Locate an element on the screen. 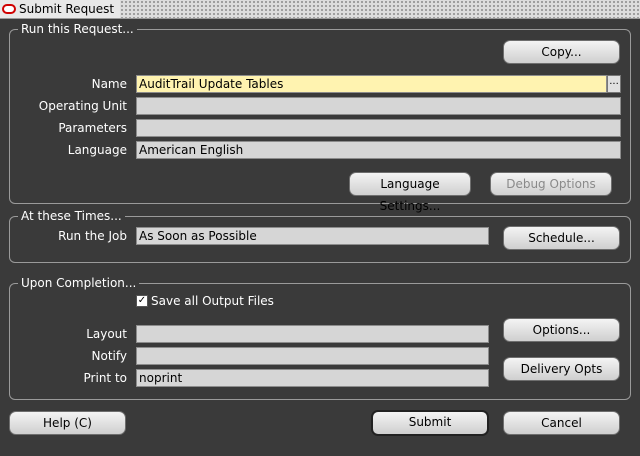 This screenshot has height=456, width=640. print-to-label: Print to is located at coordinates (105, 378).